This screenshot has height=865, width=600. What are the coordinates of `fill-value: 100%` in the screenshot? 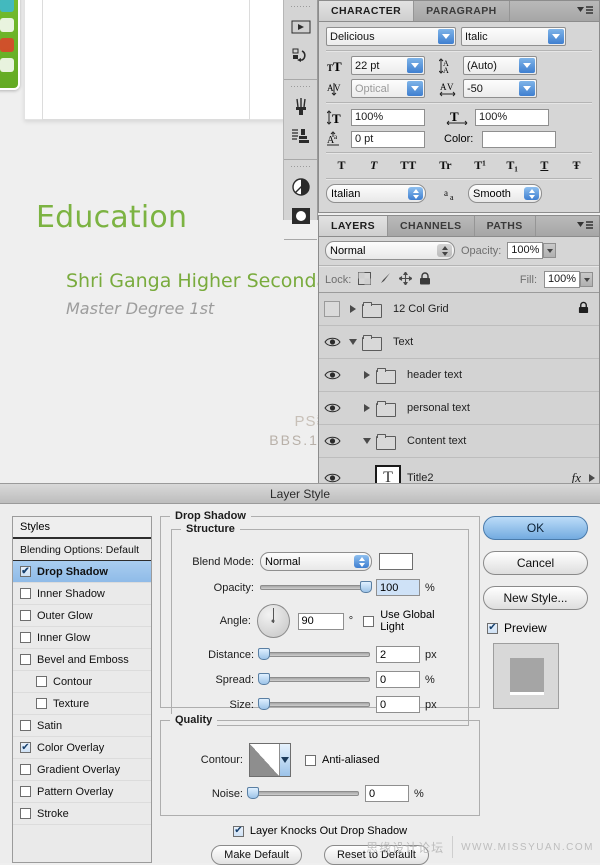 It's located at (562, 279).